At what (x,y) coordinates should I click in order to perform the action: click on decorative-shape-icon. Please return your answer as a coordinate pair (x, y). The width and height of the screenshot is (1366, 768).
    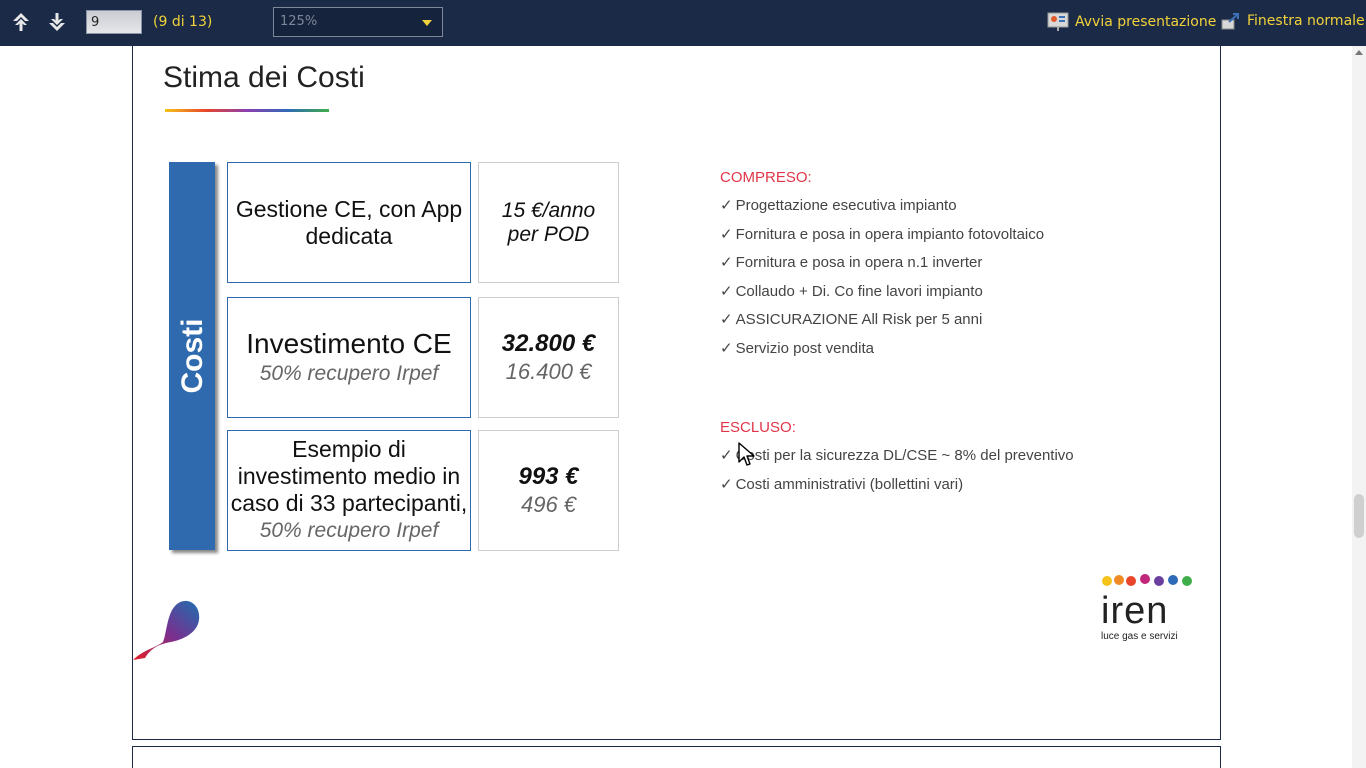
    Looking at the image, I should click on (166, 630).